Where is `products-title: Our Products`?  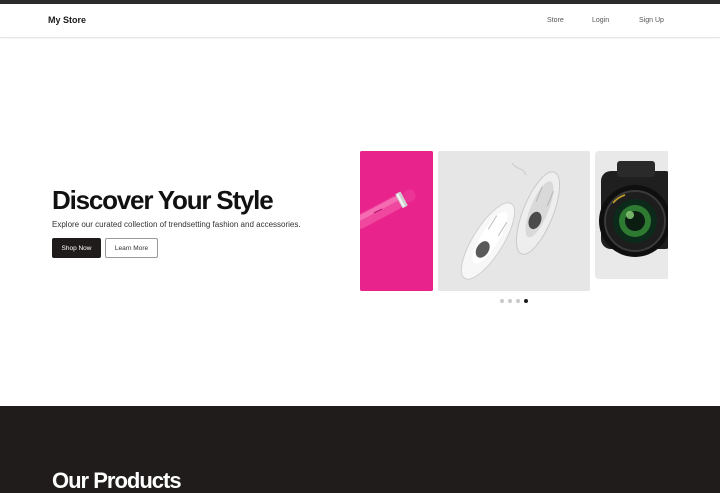
products-title: Our Products is located at coordinates (117, 480).